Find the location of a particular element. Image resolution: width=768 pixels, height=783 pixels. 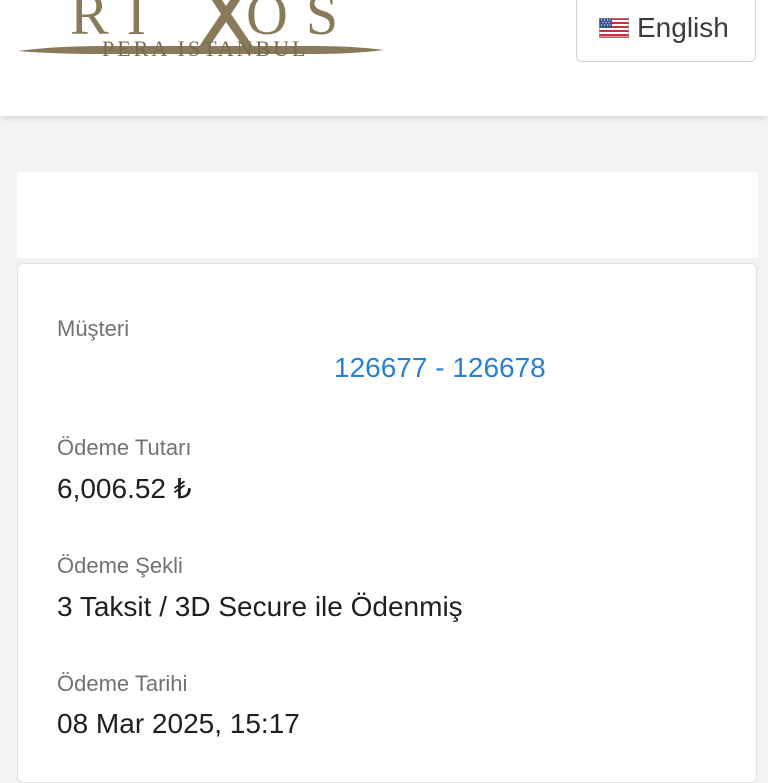

amount-value: 6,006.52 ₺ is located at coordinates (124, 488).